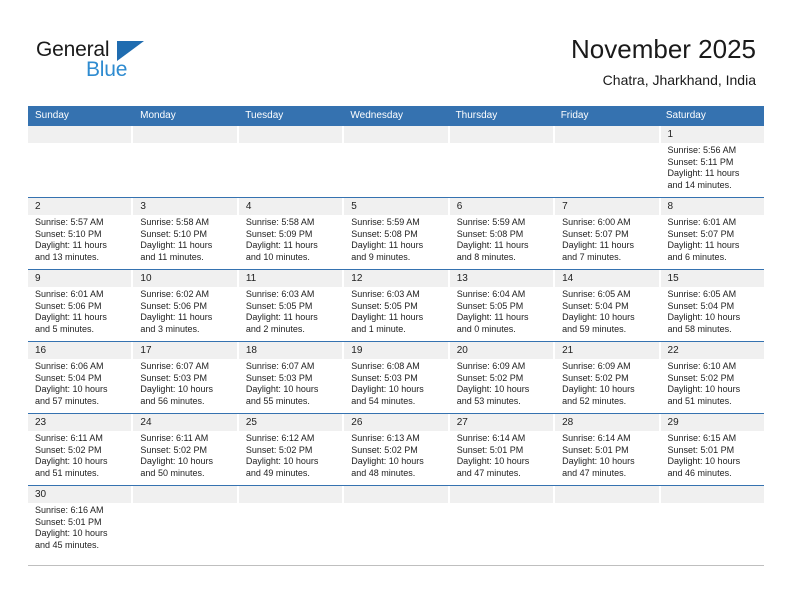 Image resolution: width=792 pixels, height=612 pixels. What do you see at coordinates (146, 422) in the screenshot?
I see `day-number: 24` at bounding box center [146, 422].